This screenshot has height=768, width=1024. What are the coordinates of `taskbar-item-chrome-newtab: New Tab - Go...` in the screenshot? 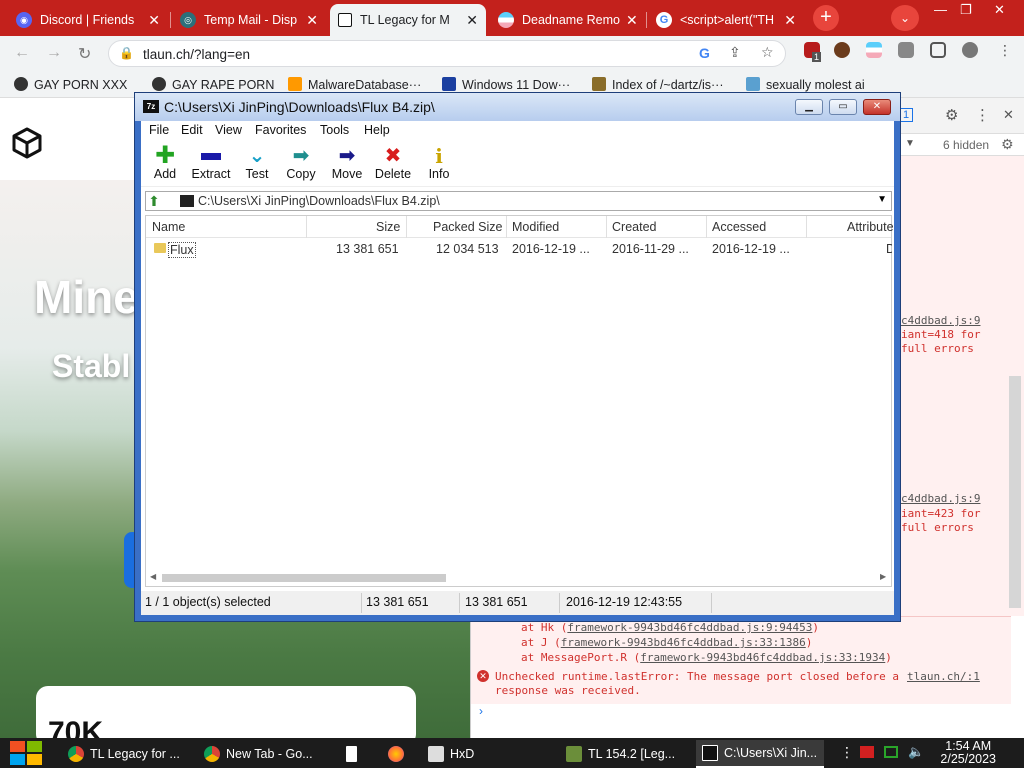 It's located at (261, 754).